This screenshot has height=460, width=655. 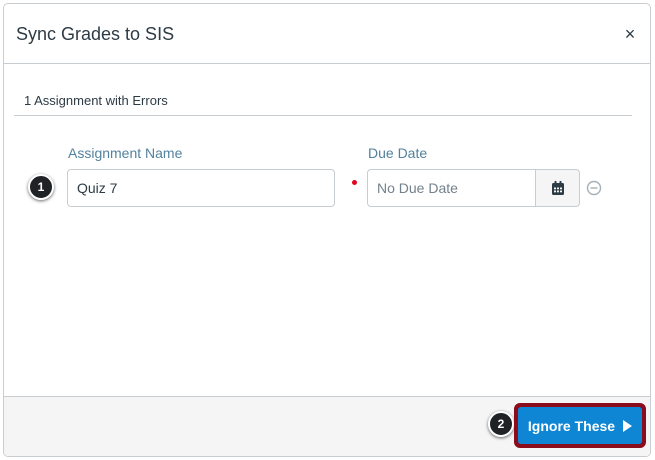 I want to click on minus-circle-icon, so click(x=594, y=188).